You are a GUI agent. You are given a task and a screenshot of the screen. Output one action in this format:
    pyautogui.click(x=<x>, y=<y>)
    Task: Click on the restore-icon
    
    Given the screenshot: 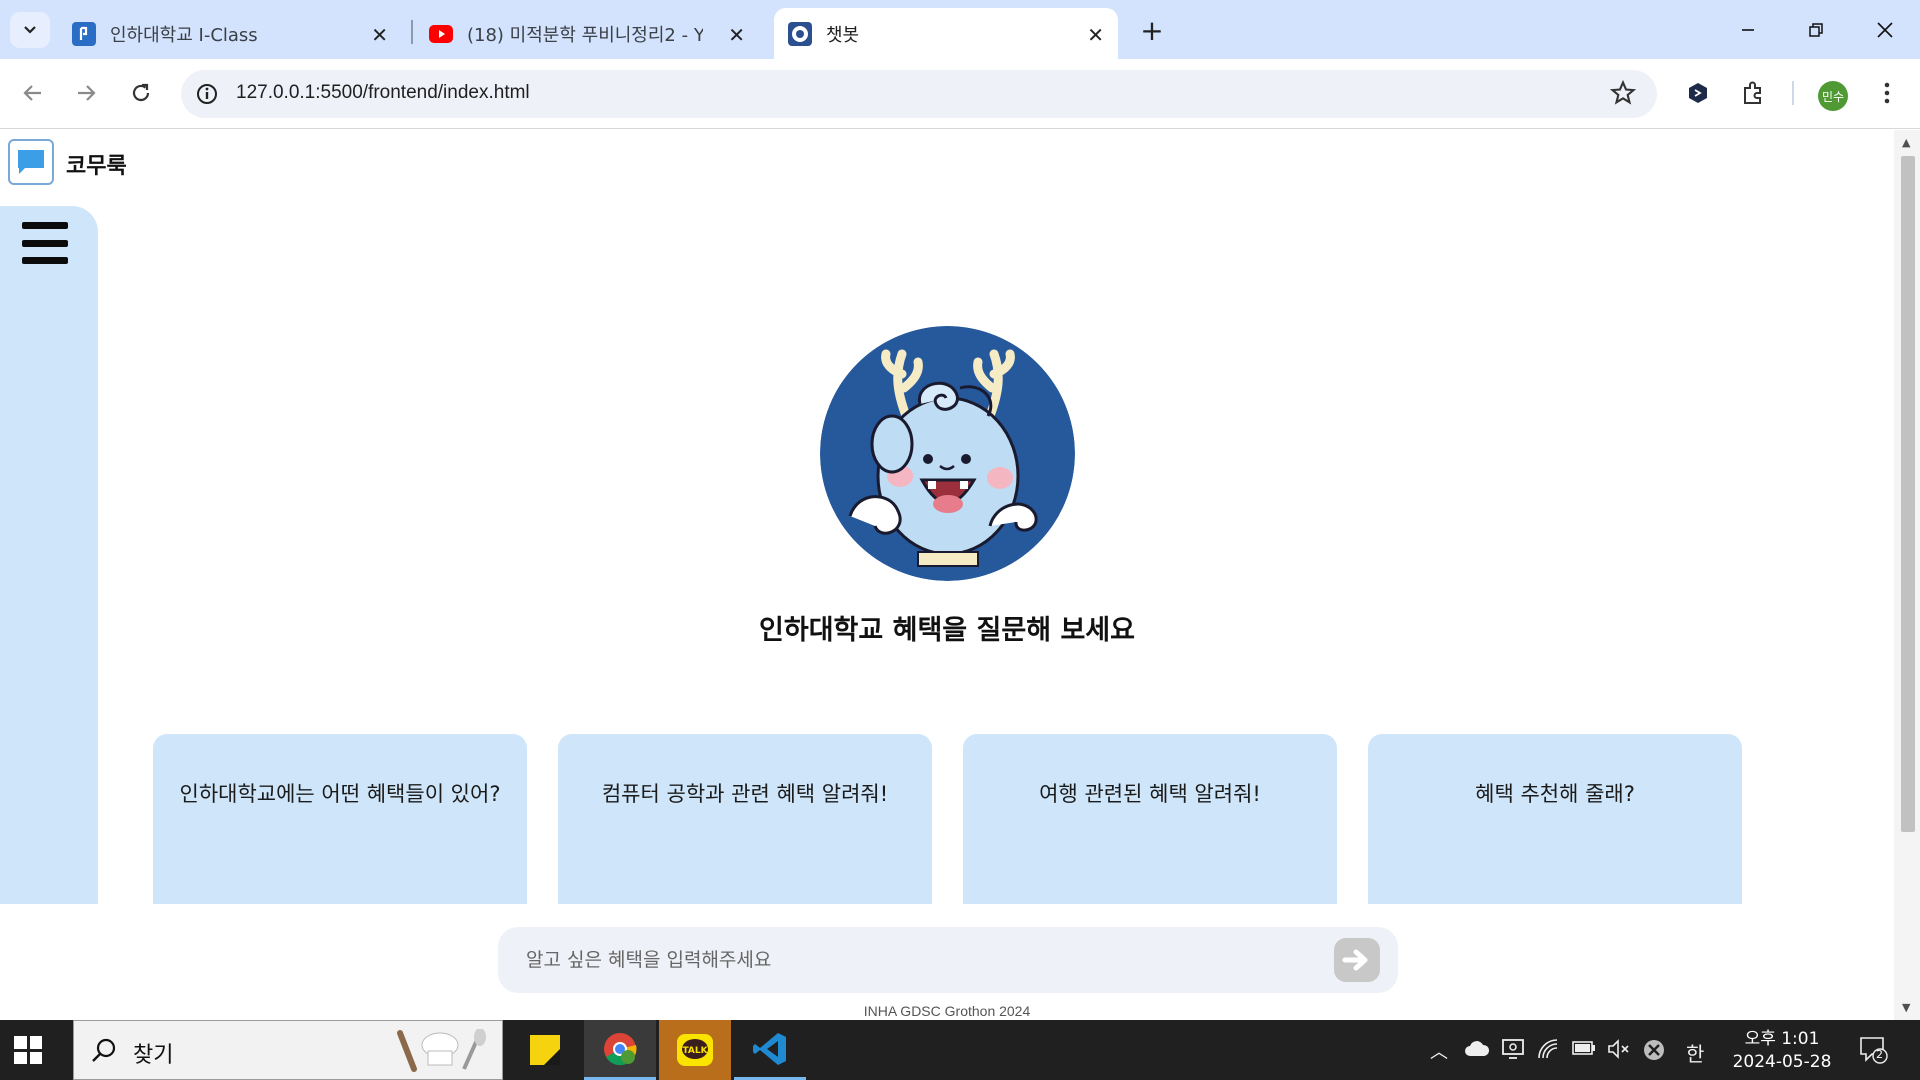 What is the action you would take?
    pyautogui.click(x=1816, y=30)
    